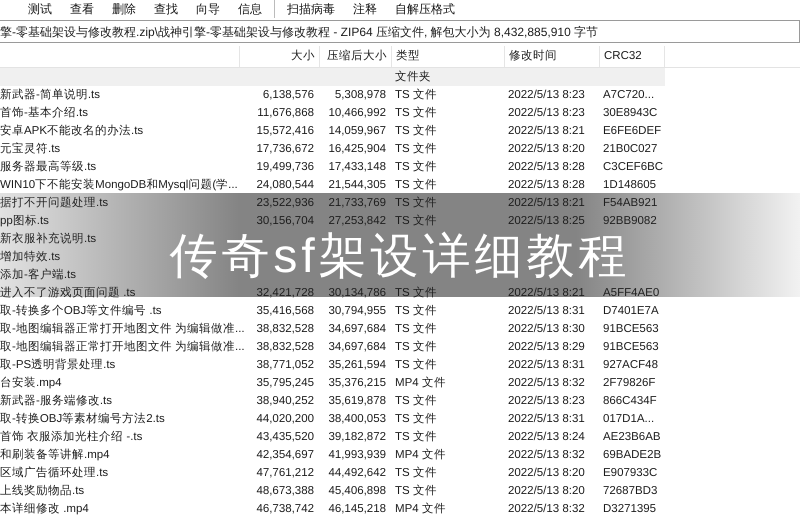 This screenshot has width=800, height=518. I want to click on packed-size: 27,253,842, so click(357, 221).